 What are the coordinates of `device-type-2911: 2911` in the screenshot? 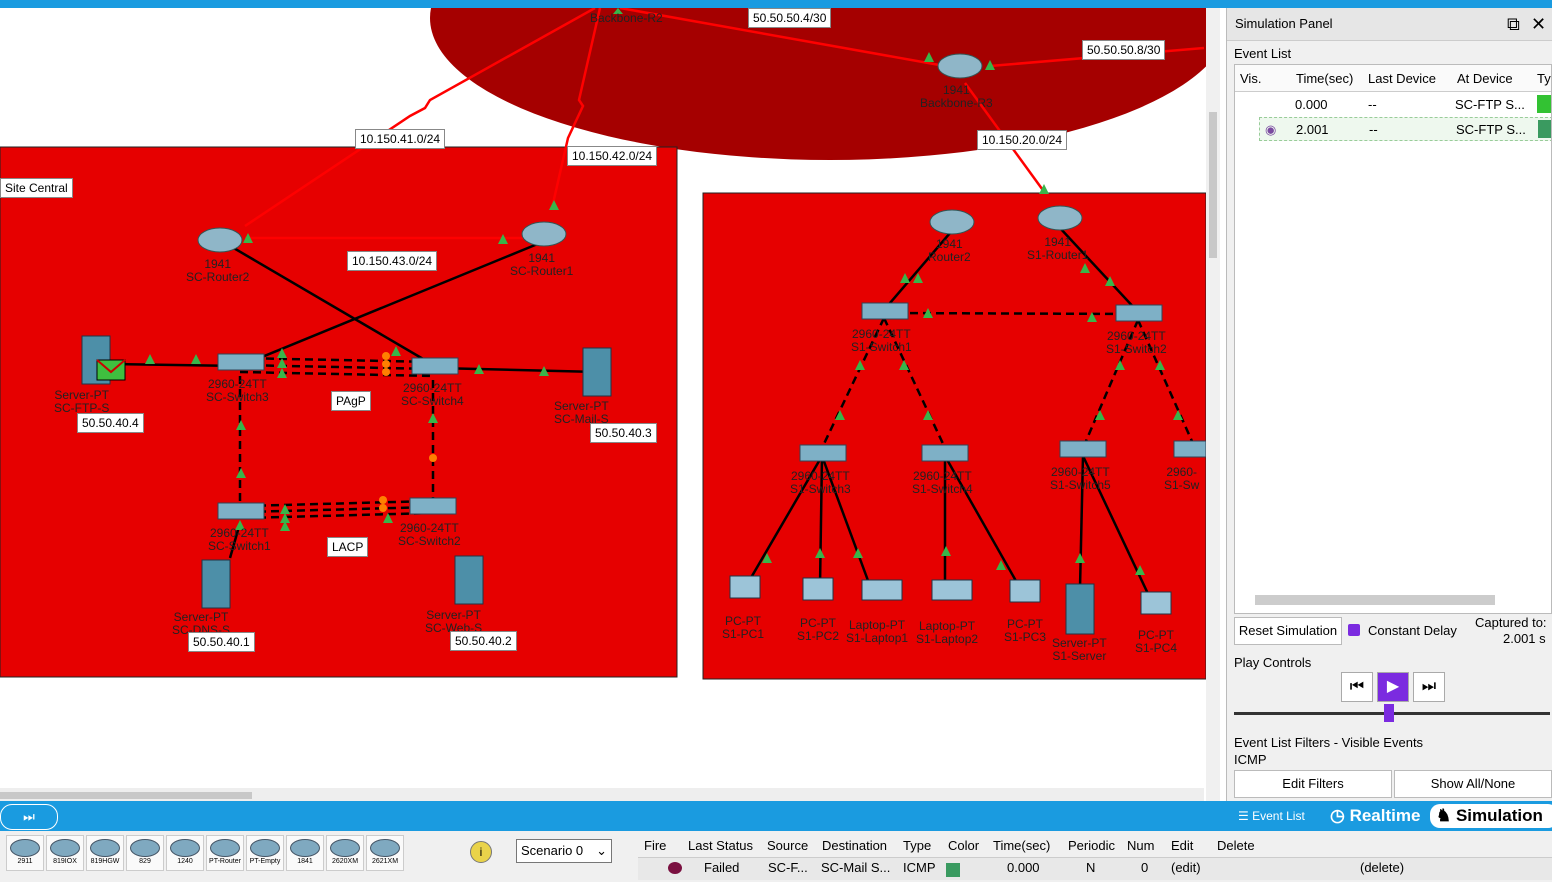 It's located at (25, 853).